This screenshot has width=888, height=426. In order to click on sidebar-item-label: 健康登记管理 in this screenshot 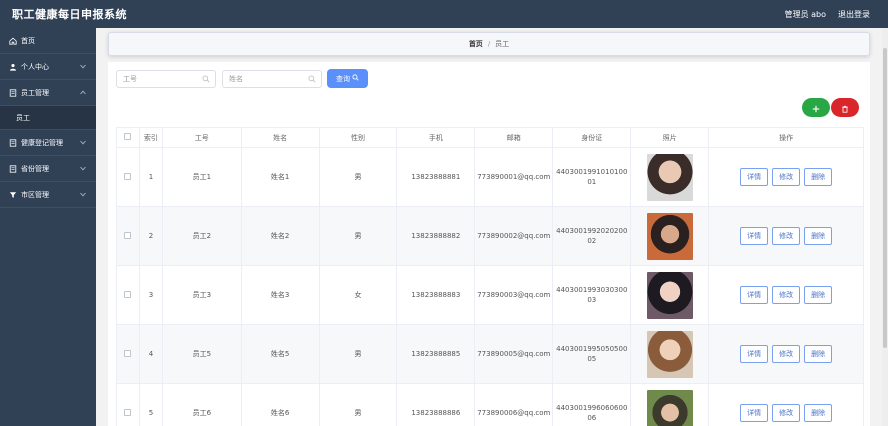, I will do `click(42, 142)`.